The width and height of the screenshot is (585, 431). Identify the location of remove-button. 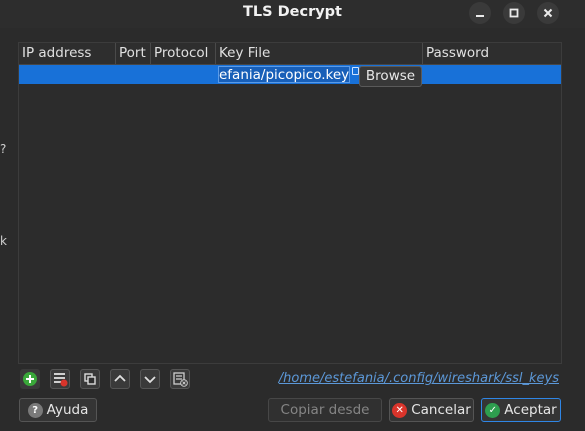
(60, 379).